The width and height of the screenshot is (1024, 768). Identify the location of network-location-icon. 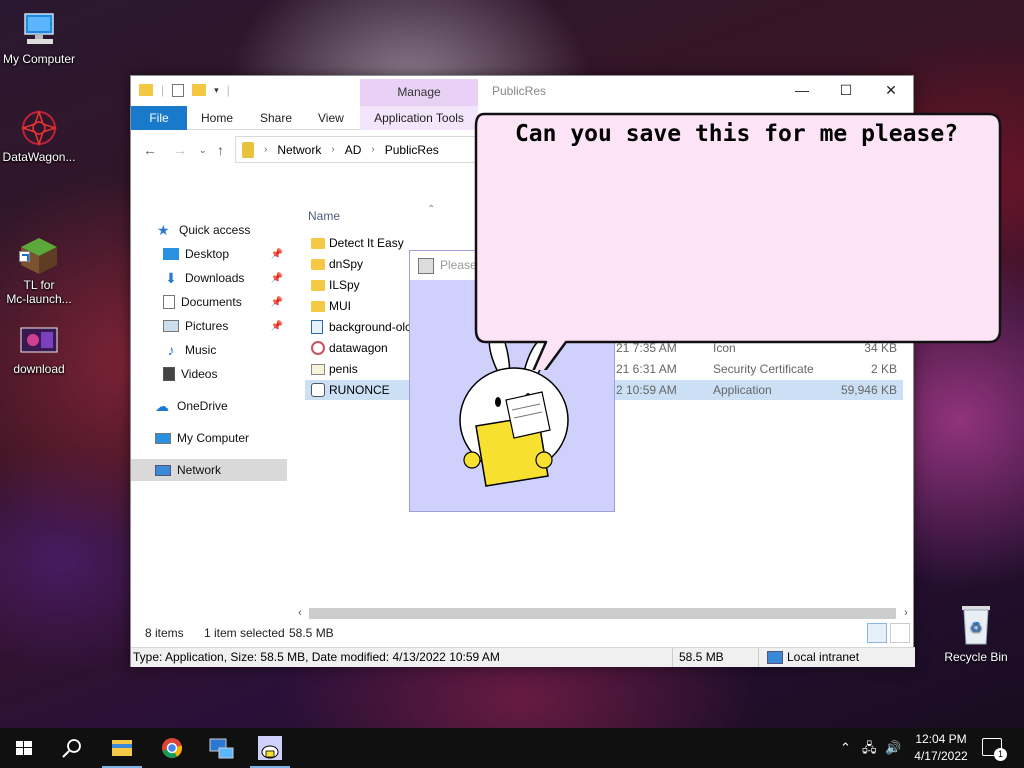
(248, 149).